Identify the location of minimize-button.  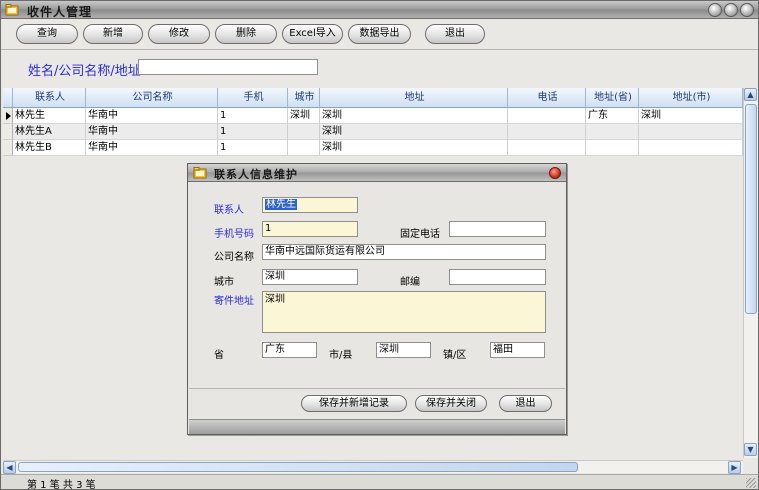
(715, 10).